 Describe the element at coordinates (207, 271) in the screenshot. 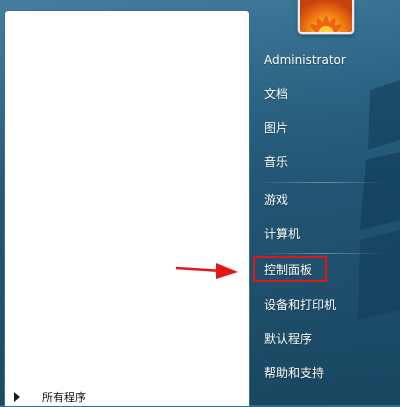

I see `red-pointer-arrow-icon` at that location.